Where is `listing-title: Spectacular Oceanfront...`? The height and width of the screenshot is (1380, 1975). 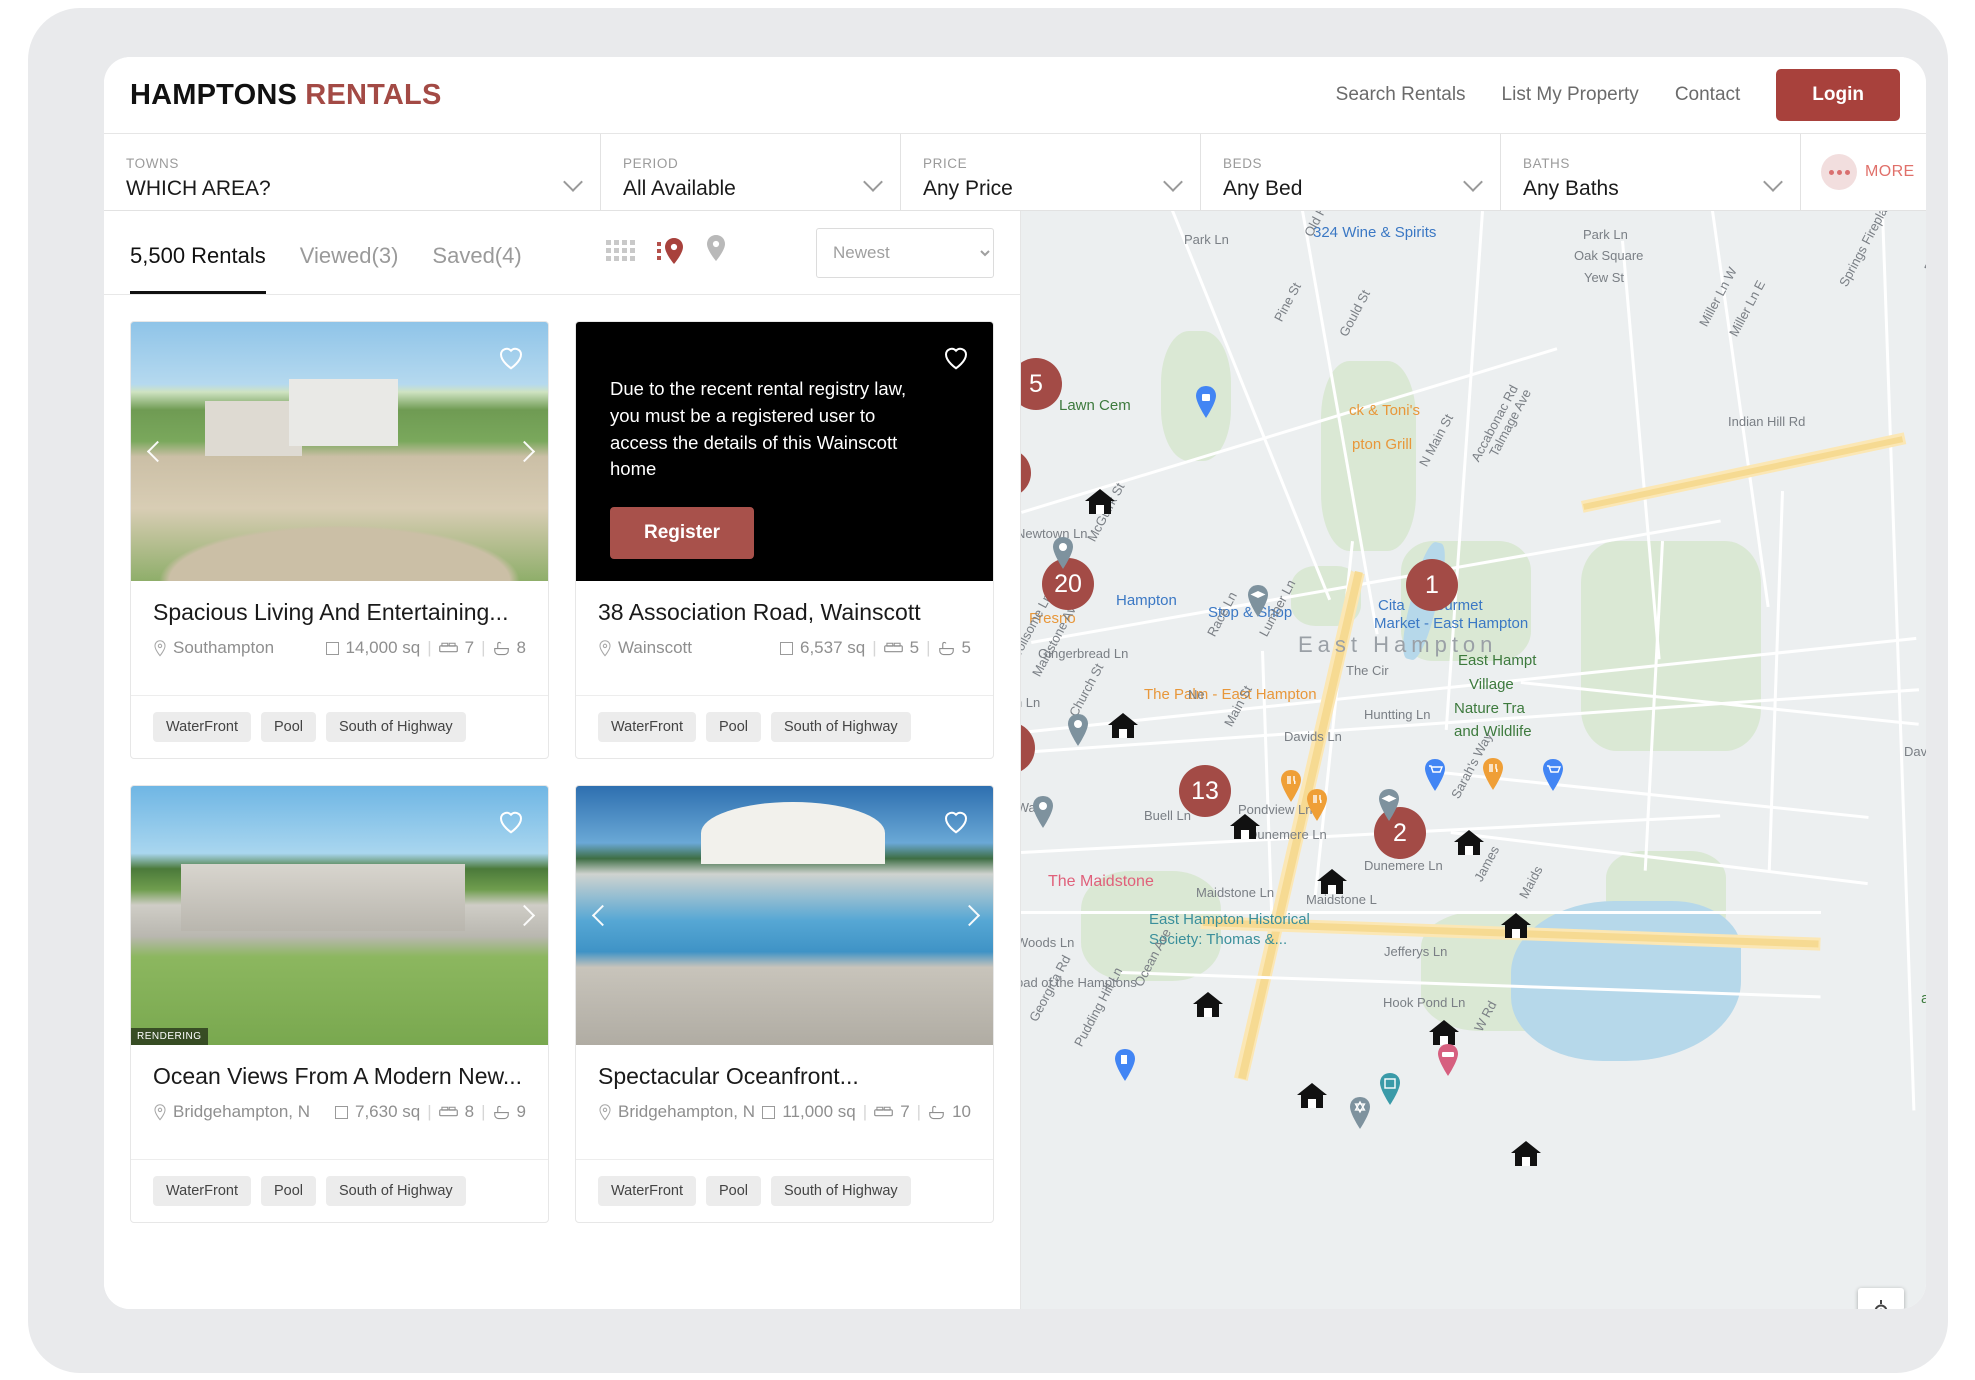 listing-title: Spectacular Oceanfront... is located at coordinates (728, 1076).